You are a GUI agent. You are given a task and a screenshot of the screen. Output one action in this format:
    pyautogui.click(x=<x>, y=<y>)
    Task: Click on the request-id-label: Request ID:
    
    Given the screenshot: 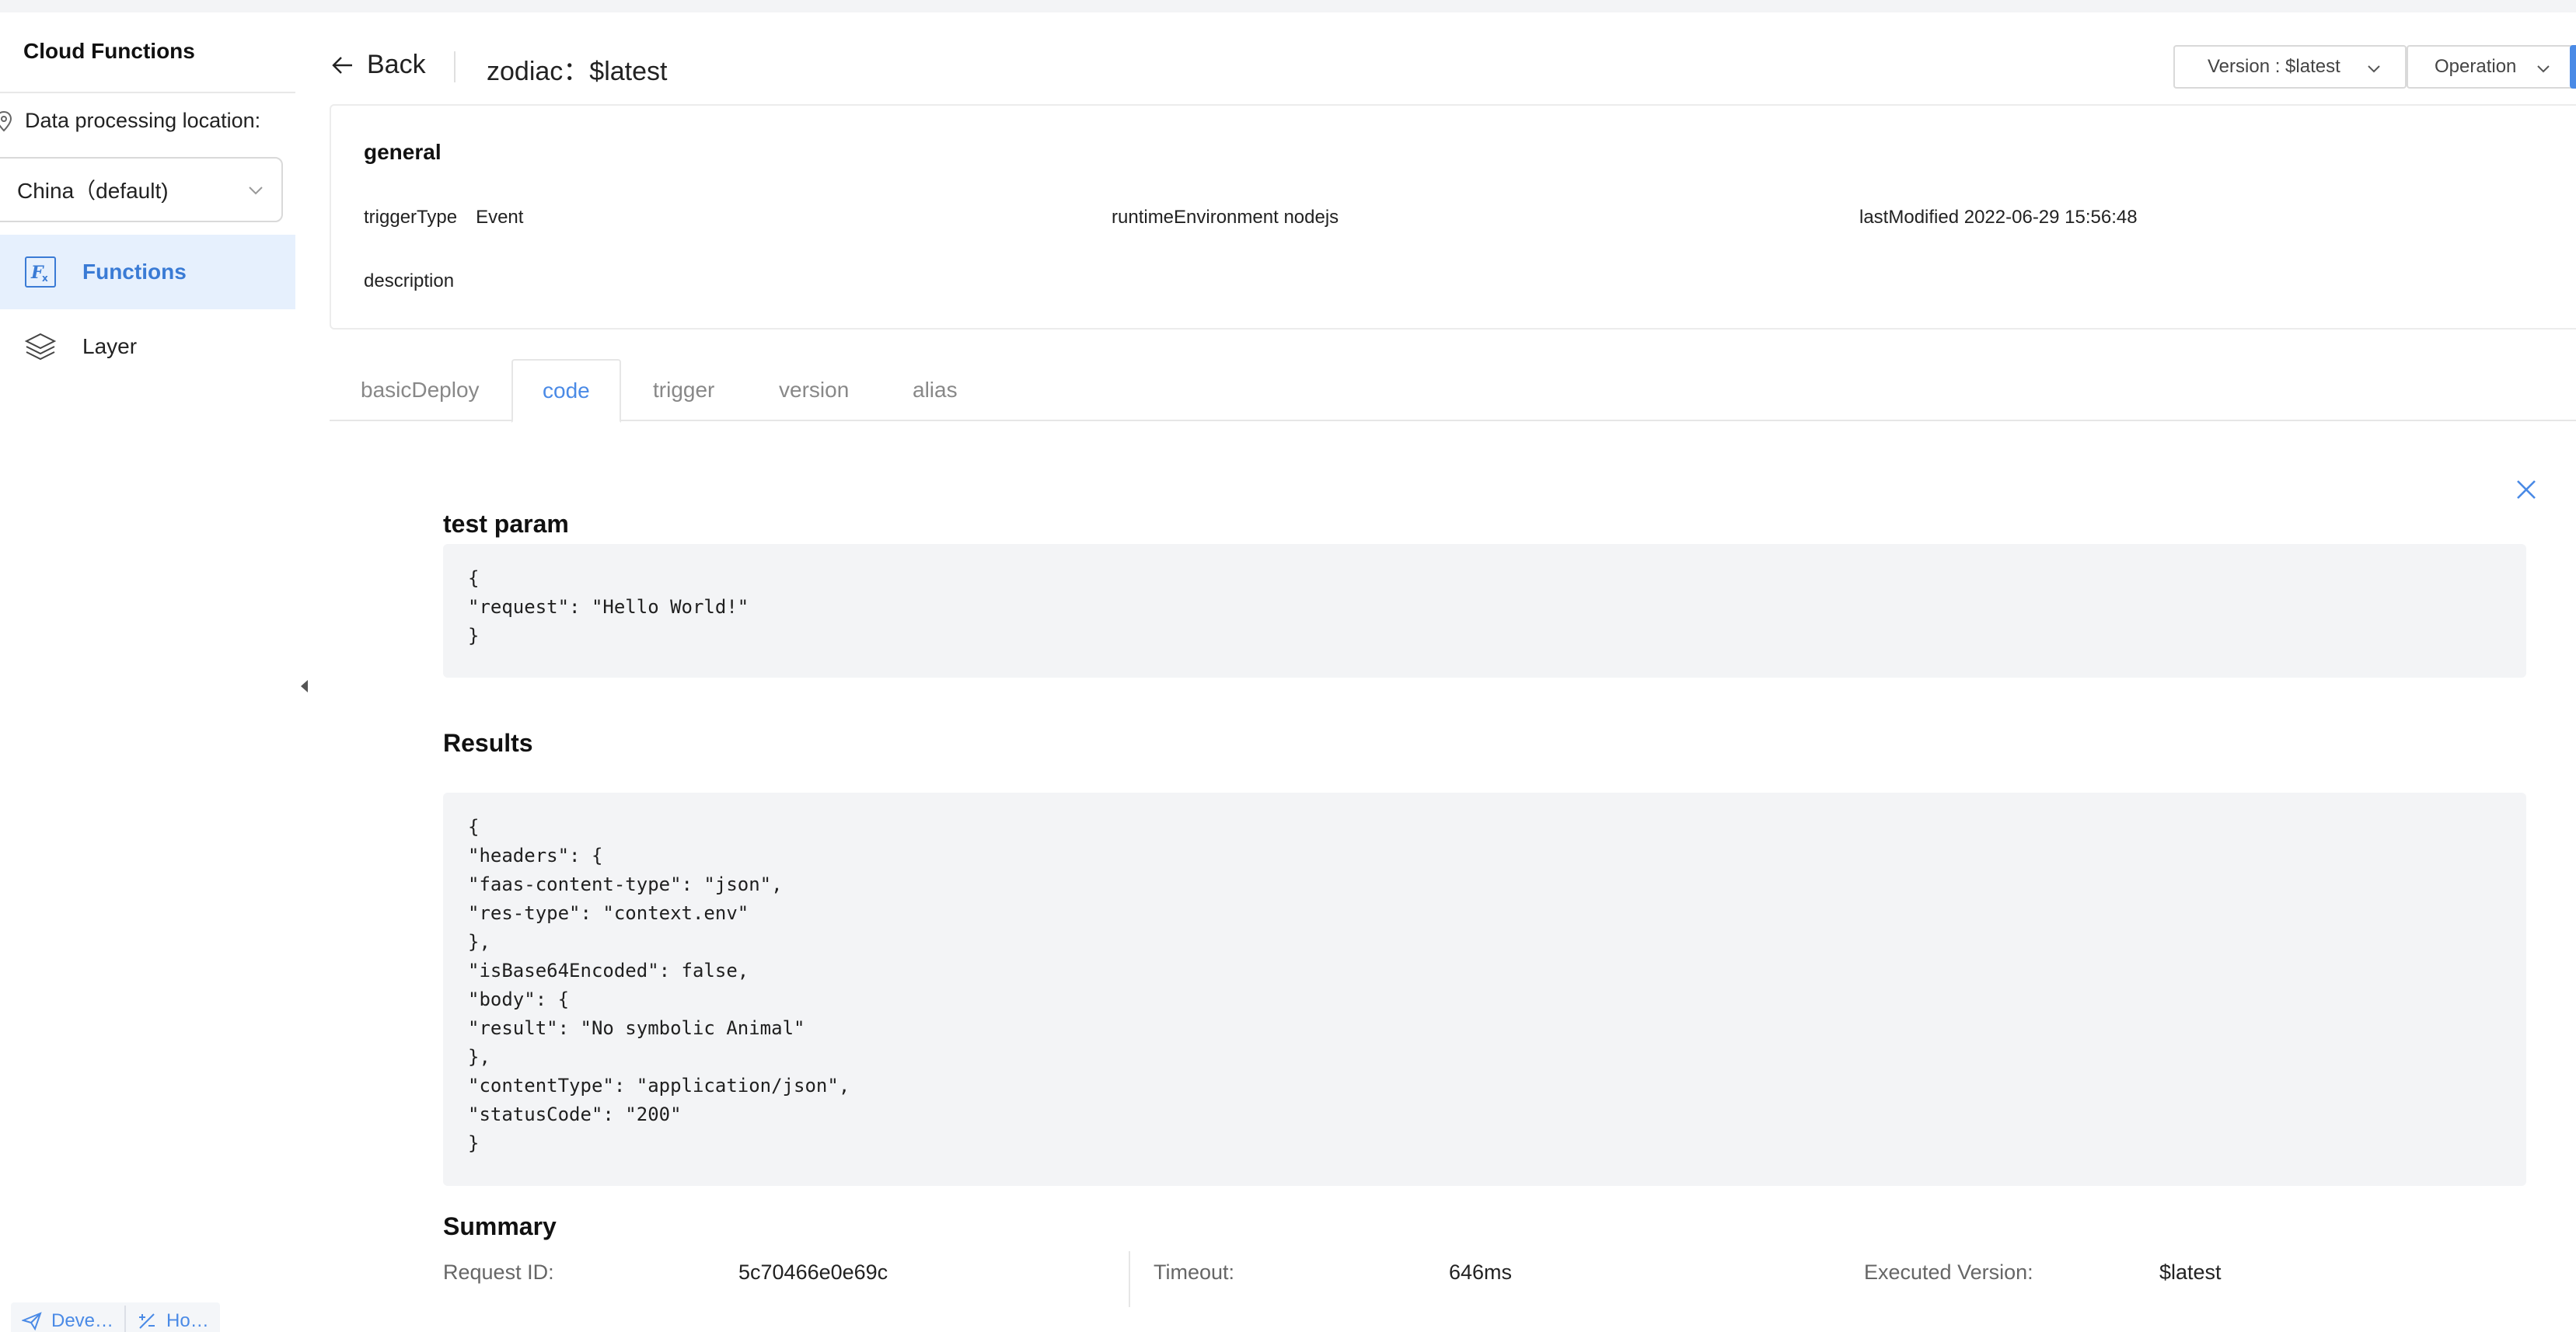 What is the action you would take?
    pyautogui.click(x=499, y=1272)
    